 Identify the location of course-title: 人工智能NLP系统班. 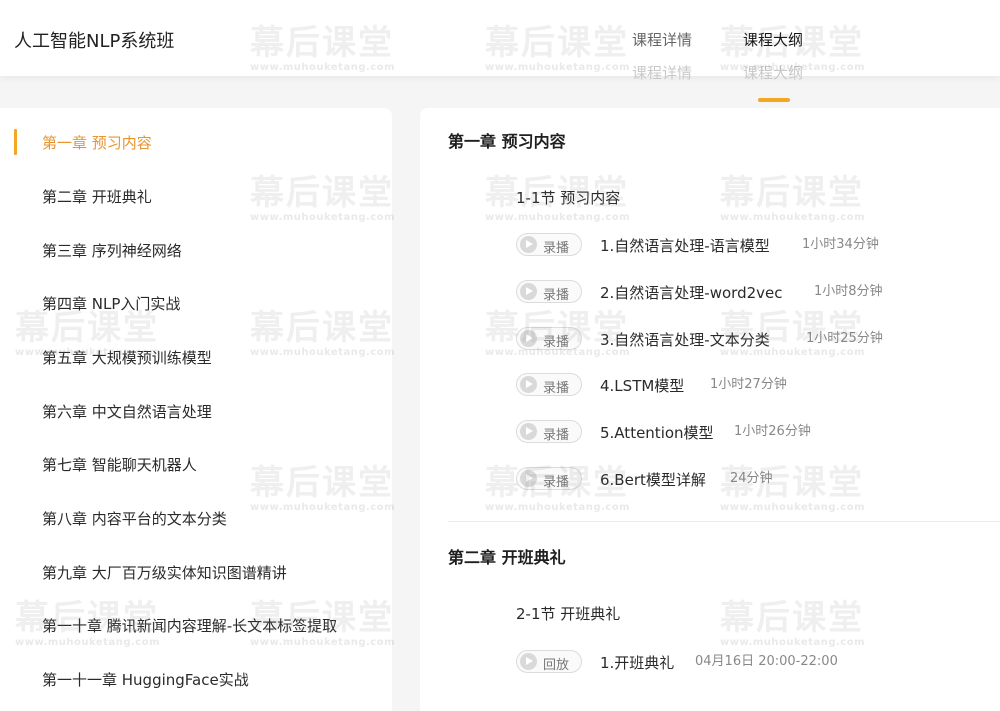
(94, 41).